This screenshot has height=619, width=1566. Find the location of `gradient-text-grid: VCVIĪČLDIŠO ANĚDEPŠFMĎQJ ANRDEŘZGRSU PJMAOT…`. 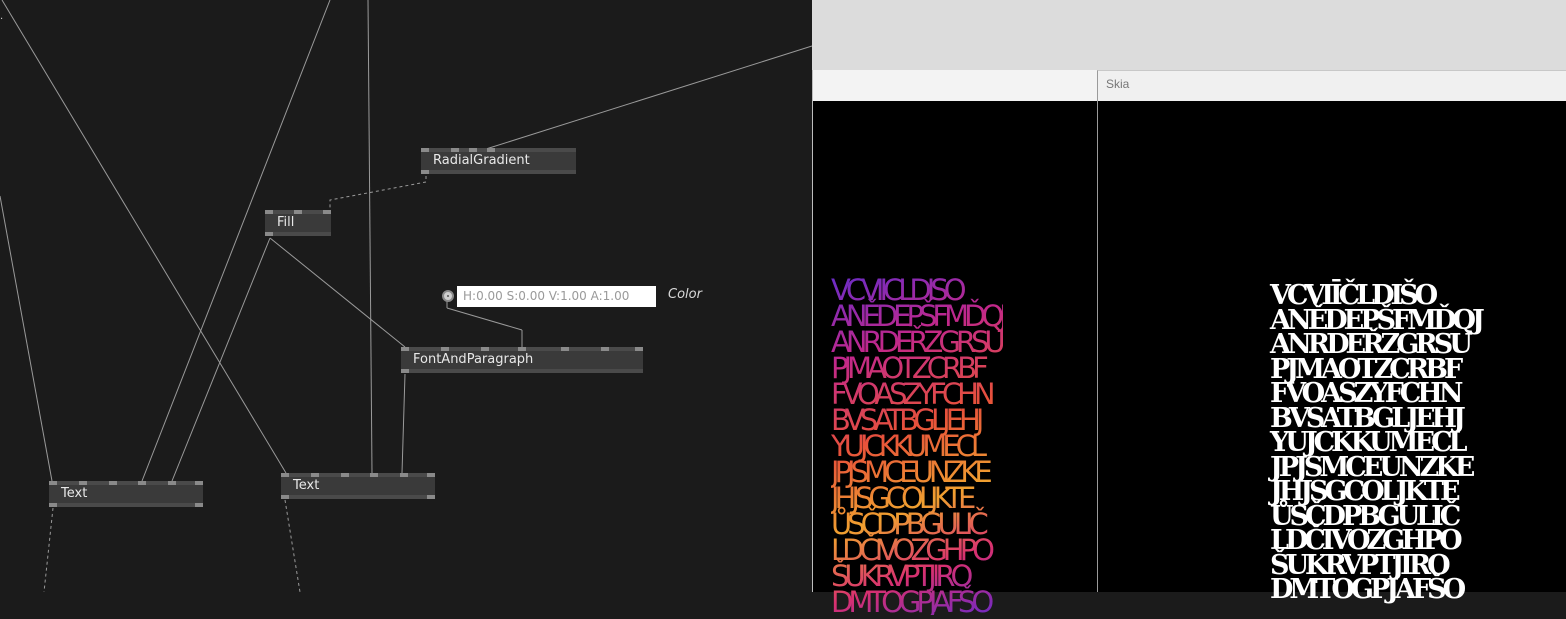

gradient-text-grid: VCVIĪČLDIŠO ANĚDEPŠFMĎQJ ANRDEŘZGRSU PJMAOT… is located at coordinates (917, 446).